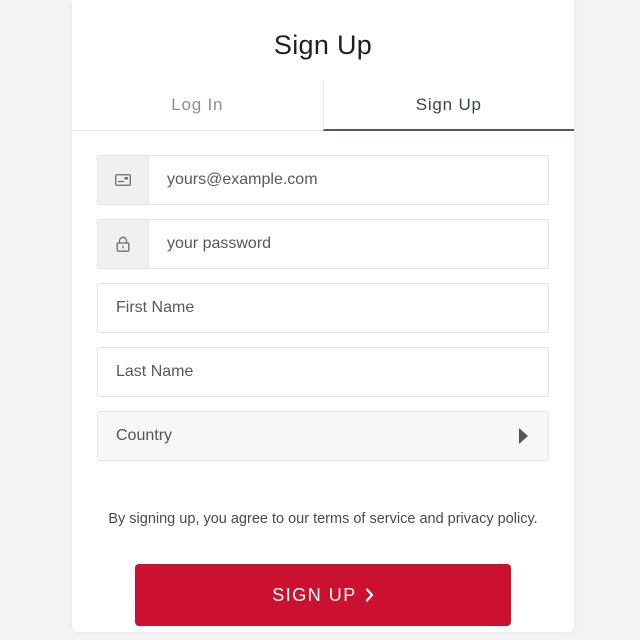  What do you see at coordinates (348, 180) in the screenshot?
I see `email-field` at bounding box center [348, 180].